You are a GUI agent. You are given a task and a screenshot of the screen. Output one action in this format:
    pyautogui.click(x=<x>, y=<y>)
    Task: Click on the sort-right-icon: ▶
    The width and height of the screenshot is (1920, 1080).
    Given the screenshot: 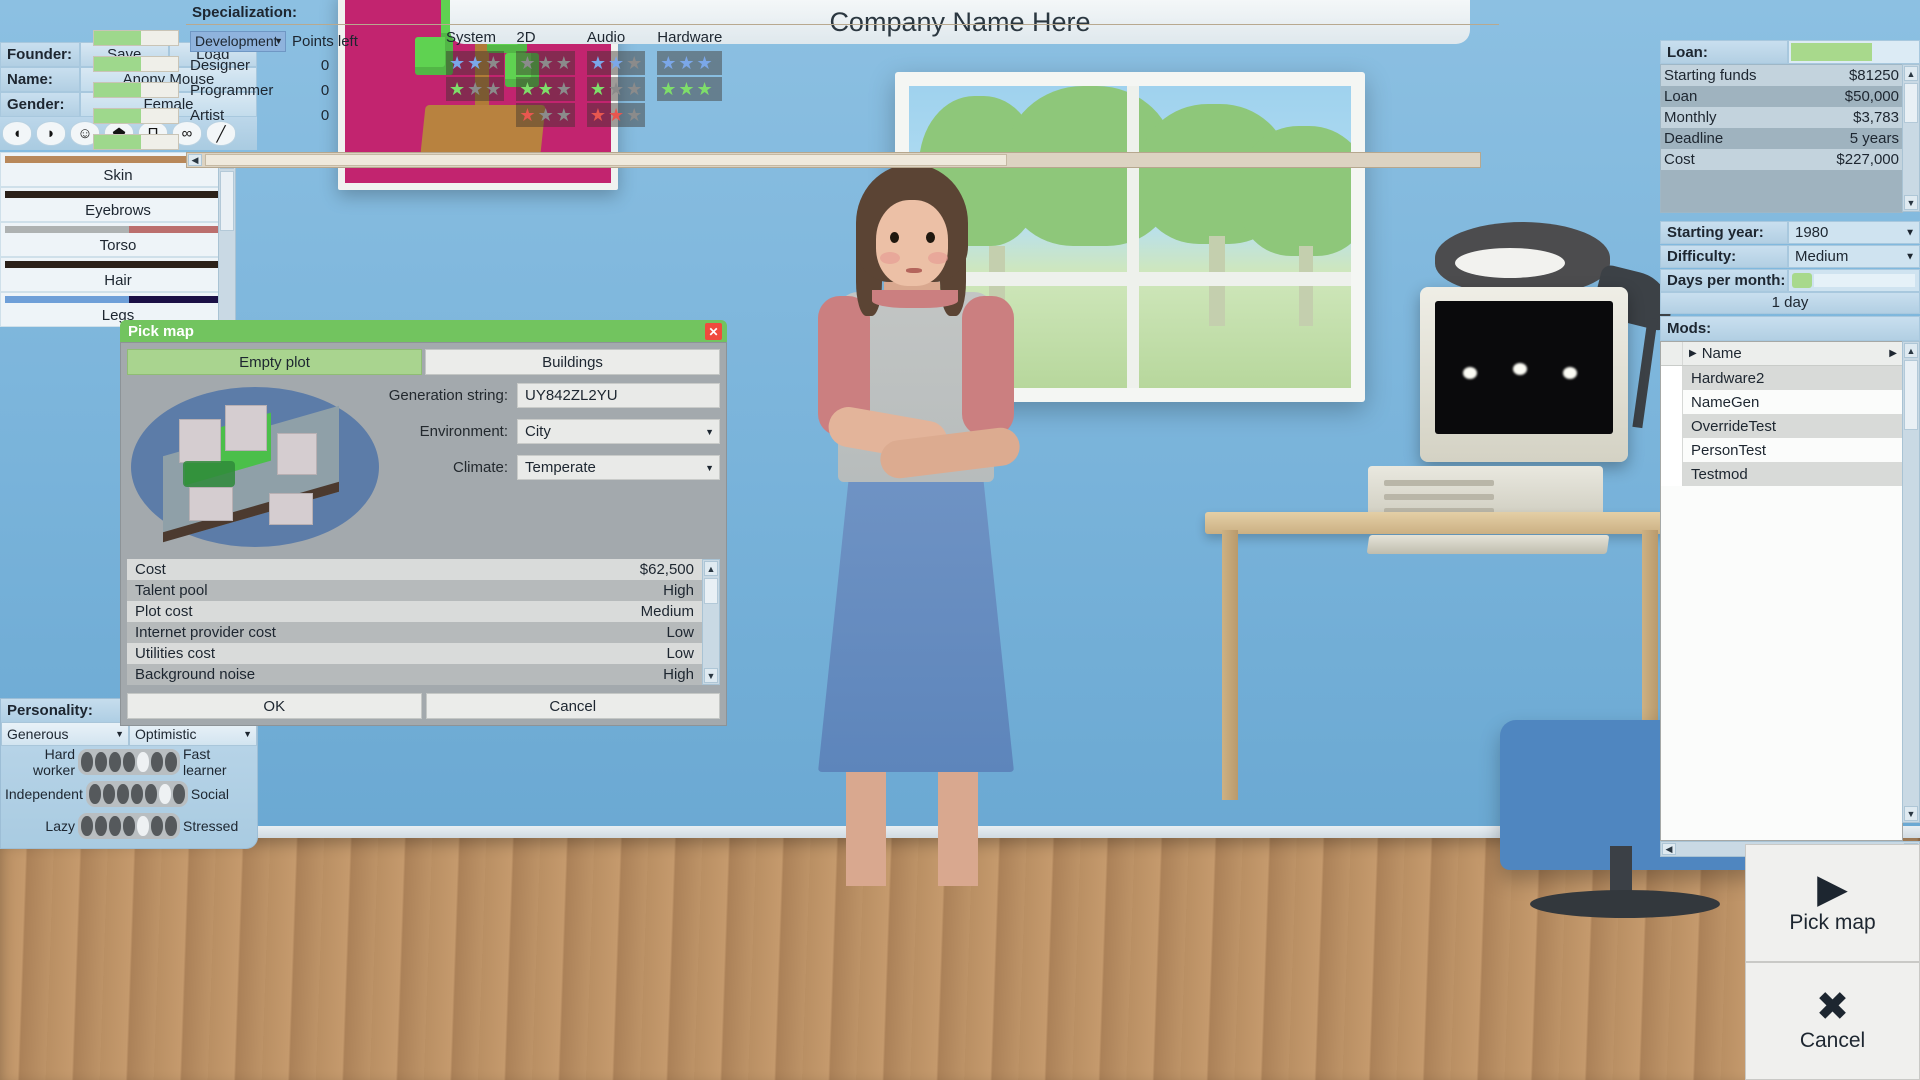 What is the action you would take?
    pyautogui.click(x=1893, y=353)
    